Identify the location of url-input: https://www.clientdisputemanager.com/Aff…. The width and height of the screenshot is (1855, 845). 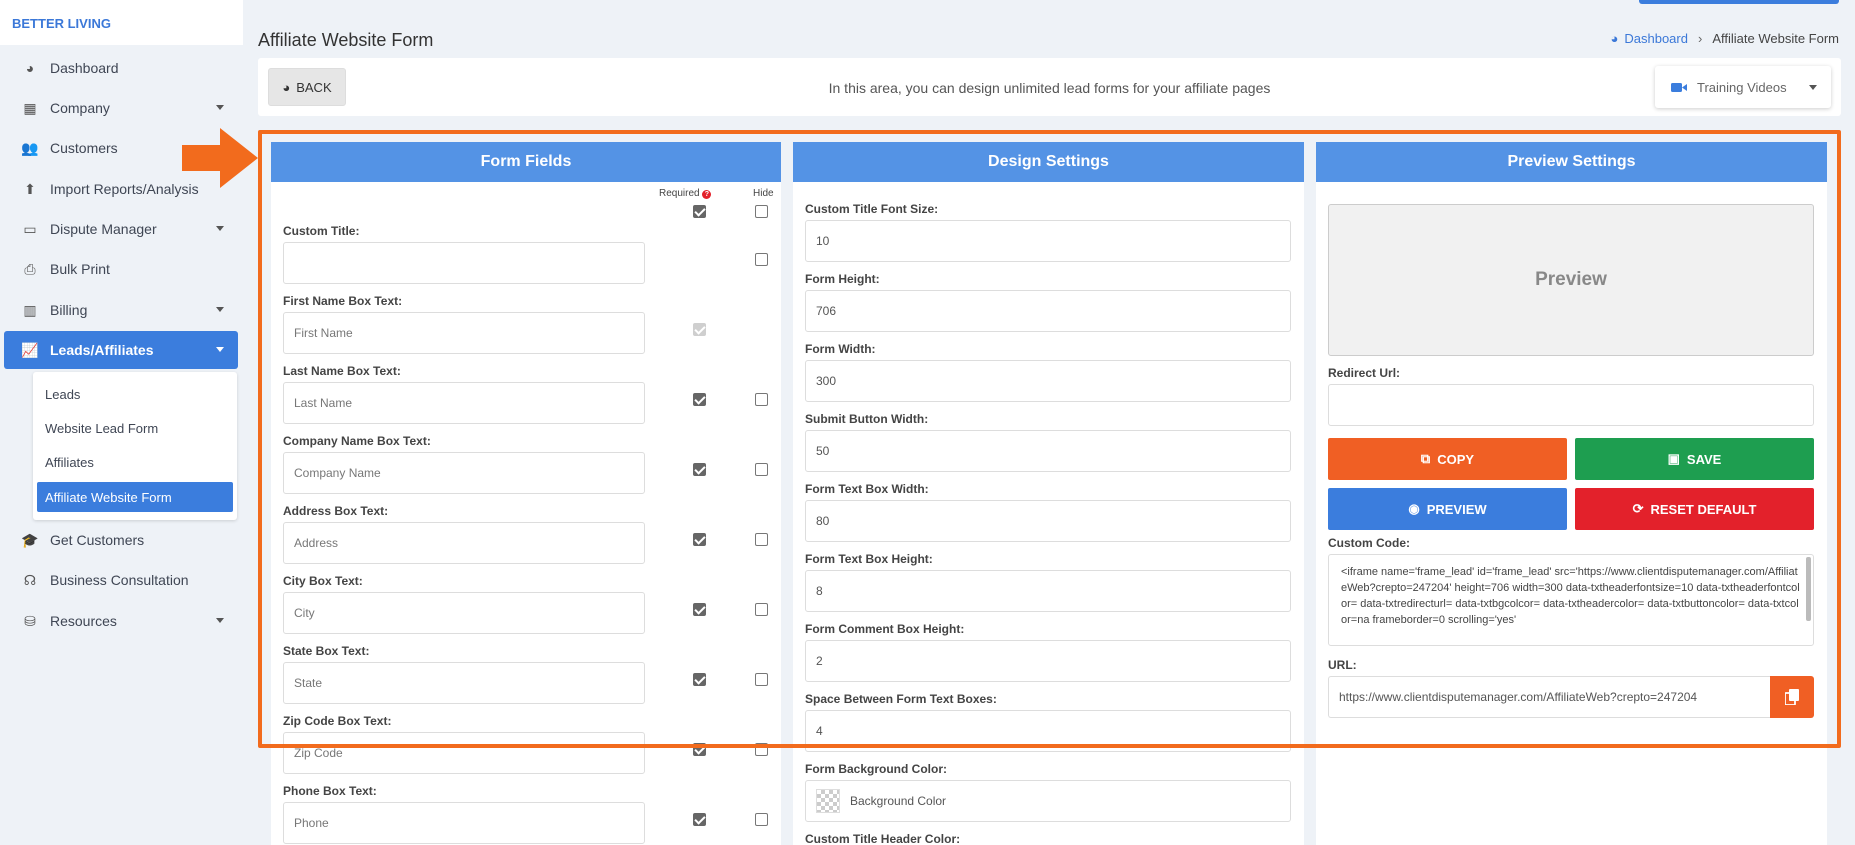
(1549, 697).